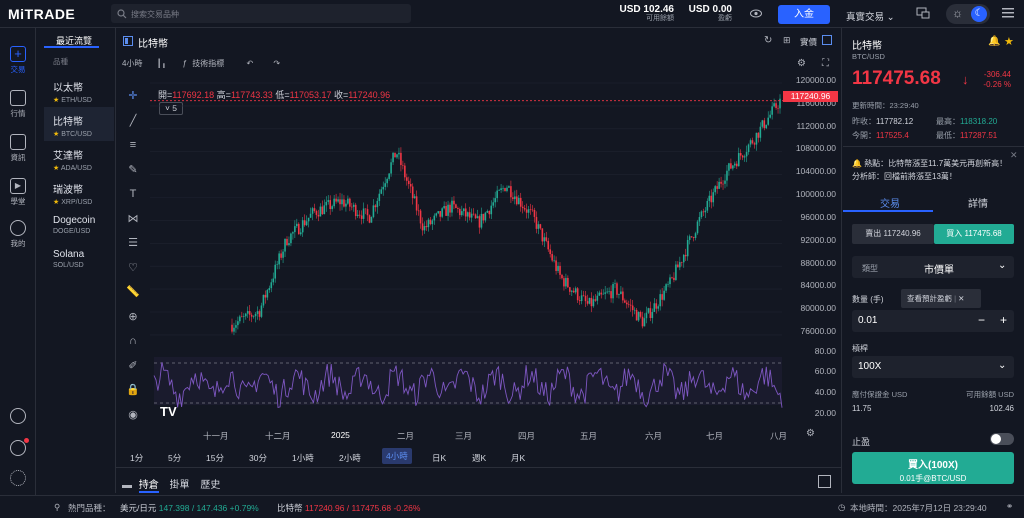  What do you see at coordinates (18, 448) in the screenshot?
I see `message-icon` at bounding box center [18, 448].